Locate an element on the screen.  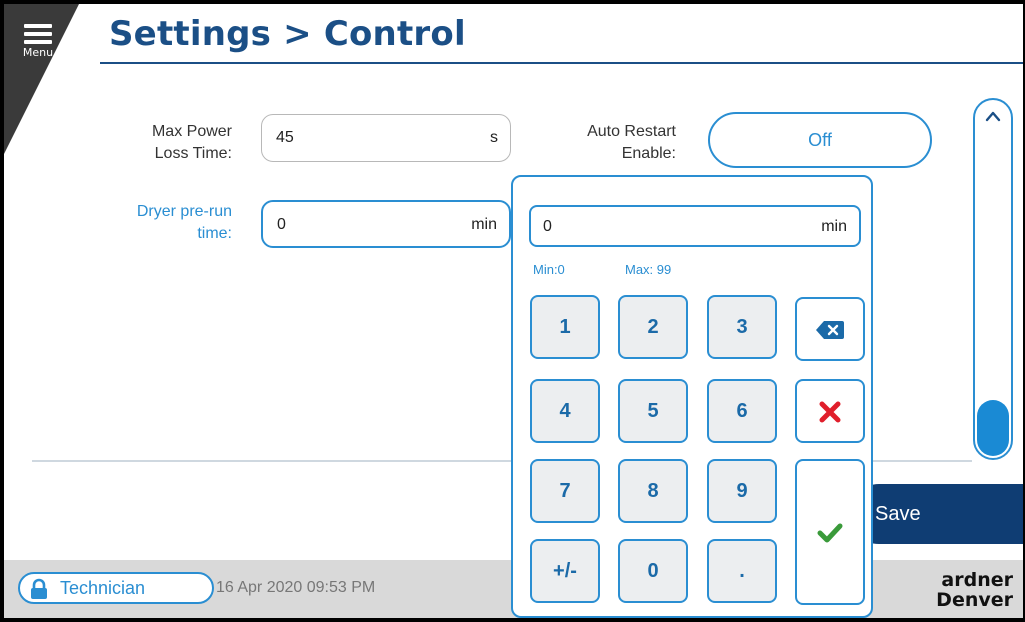
key-2: 2 is located at coordinates (653, 327).